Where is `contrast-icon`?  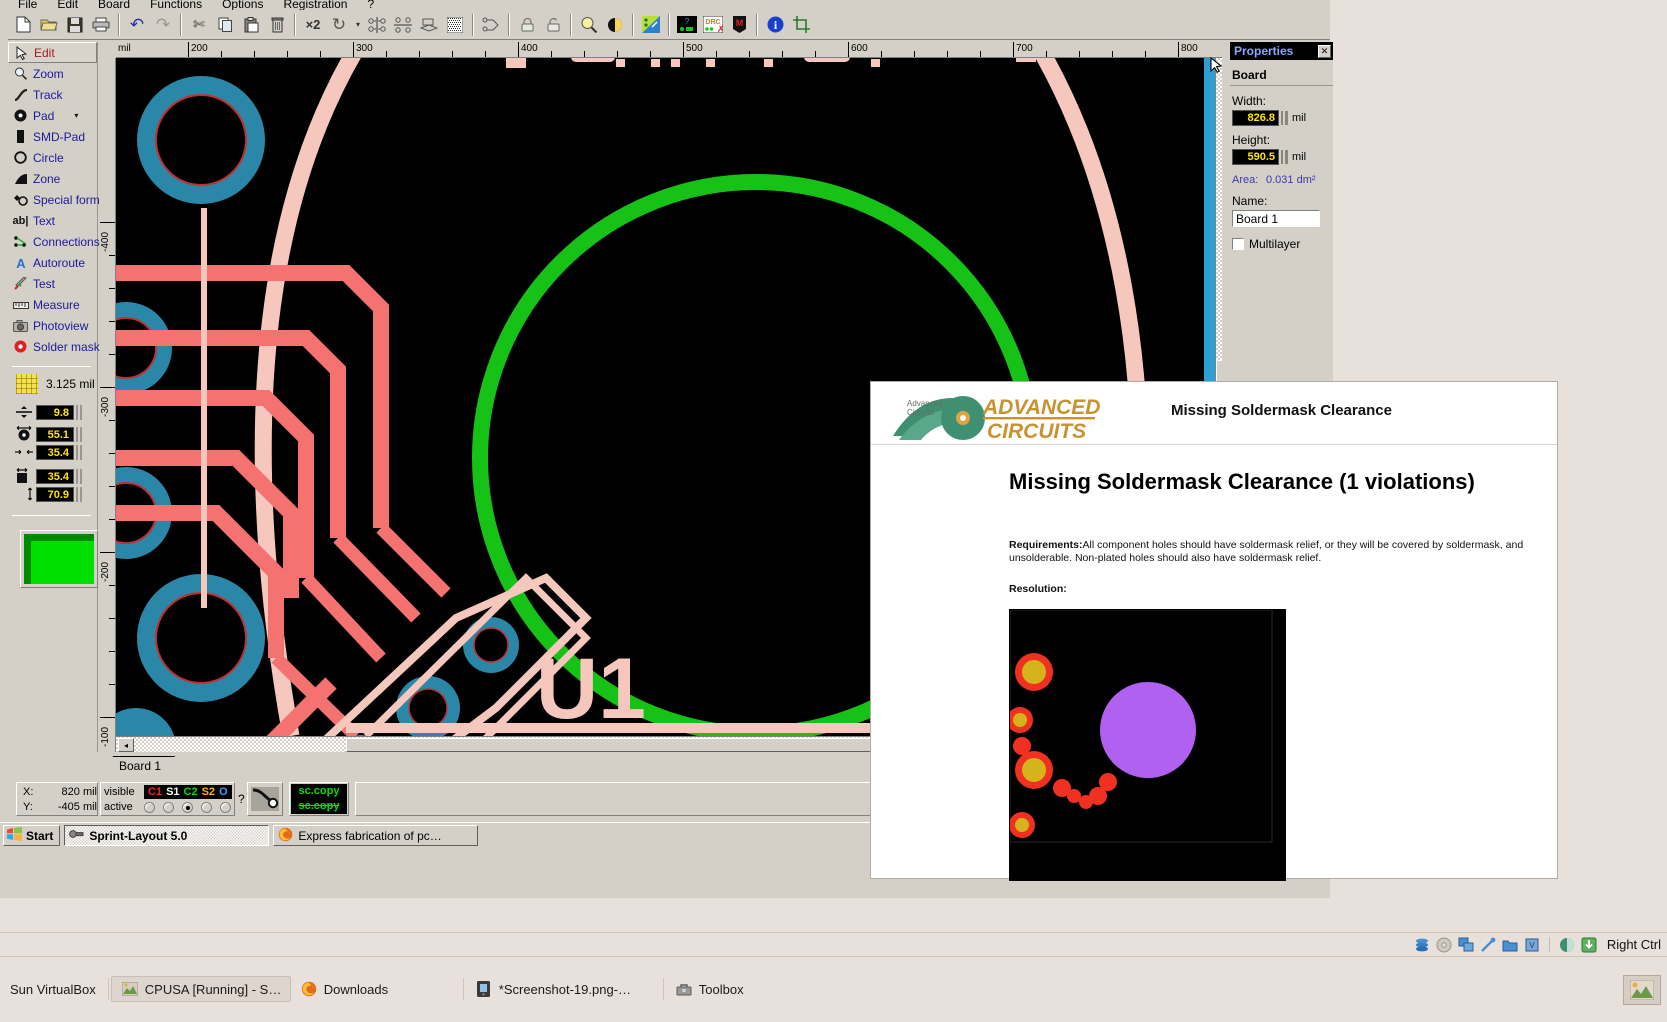 contrast-icon is located at coordinates (615, 25).